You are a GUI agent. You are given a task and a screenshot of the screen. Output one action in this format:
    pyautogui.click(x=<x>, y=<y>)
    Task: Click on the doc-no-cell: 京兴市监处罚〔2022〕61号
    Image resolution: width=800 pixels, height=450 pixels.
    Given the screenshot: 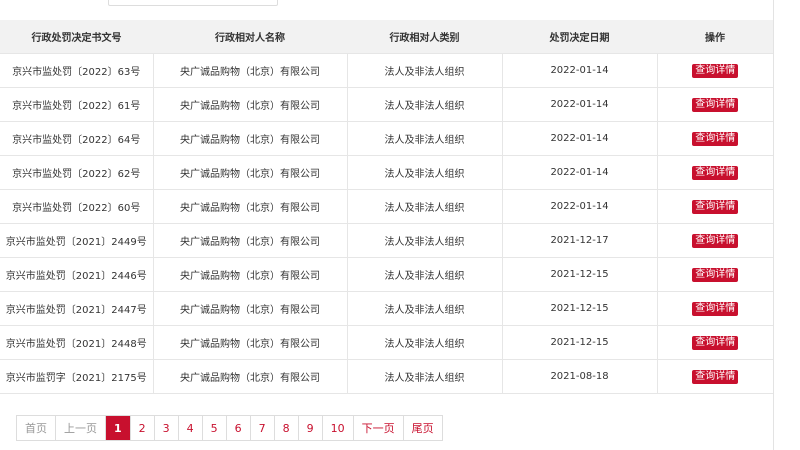 What is the action you would take?
    pyautogui.click(x=77, y=104)
    